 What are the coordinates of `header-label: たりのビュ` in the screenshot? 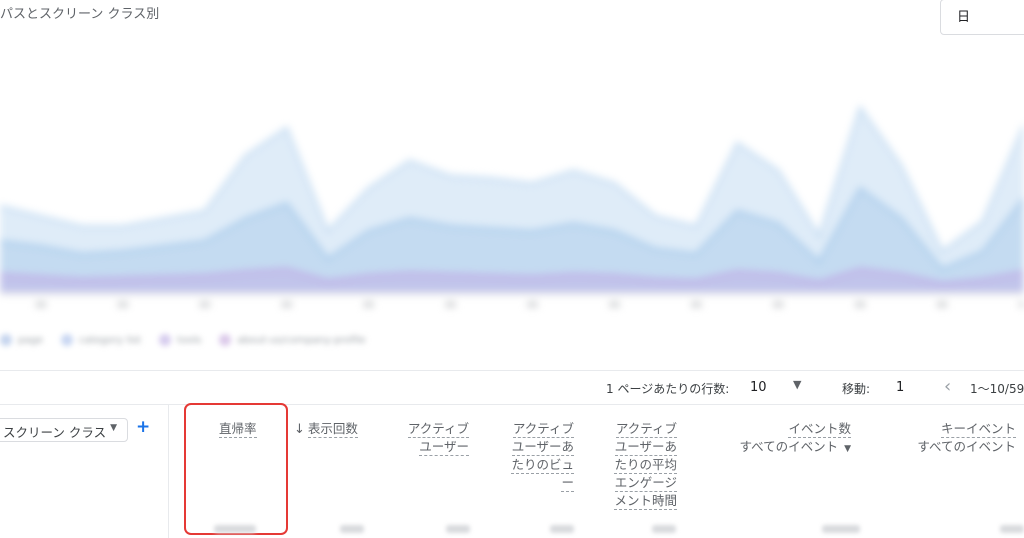 It's located at (542, 465).